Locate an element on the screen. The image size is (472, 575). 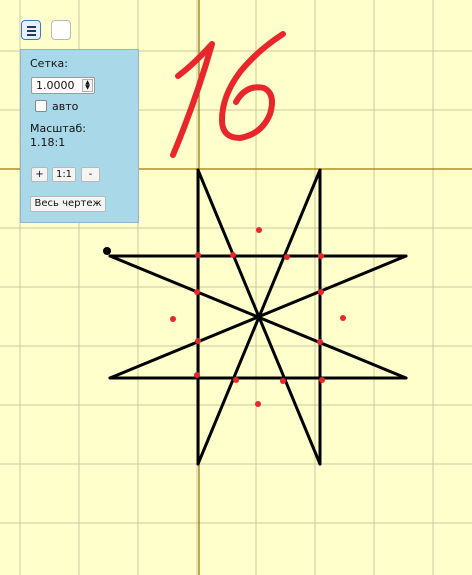
spinner-down-icon: ▼ is located at coordinates (87, 88).